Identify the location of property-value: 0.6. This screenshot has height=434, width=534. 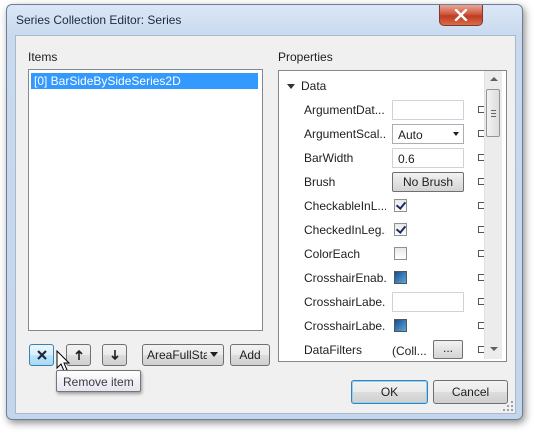
(406, 159).